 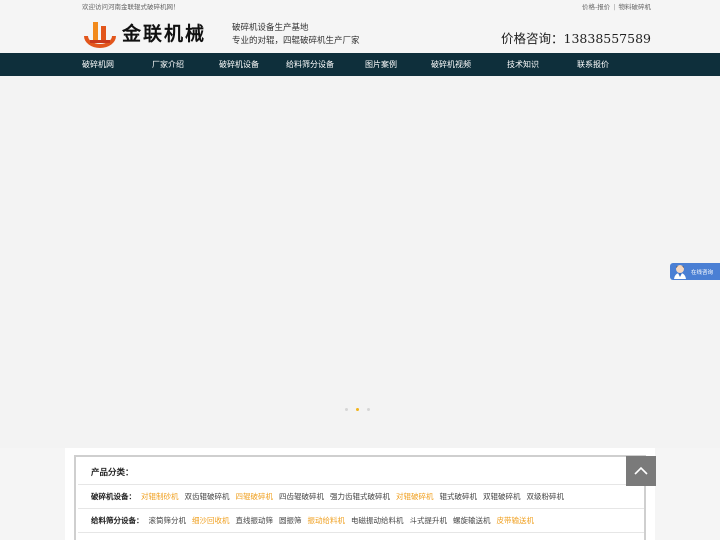 What do you see at coordinates (415, 496) in the screenshot?
I see `product-link: 对辊破碎机` at bounding box center [415, 496].